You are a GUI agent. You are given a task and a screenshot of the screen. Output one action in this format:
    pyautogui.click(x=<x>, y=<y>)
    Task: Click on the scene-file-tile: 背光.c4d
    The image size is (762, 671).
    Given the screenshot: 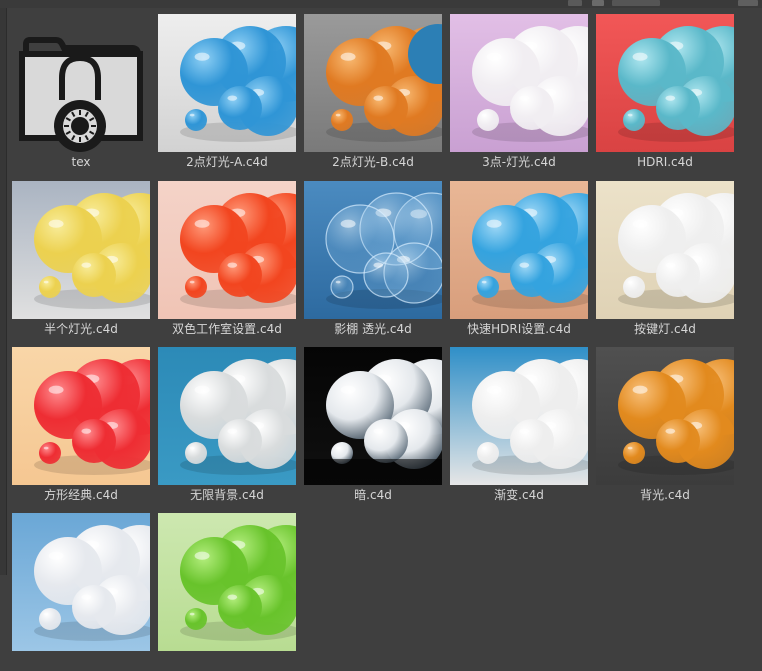 What is the action you would take?
    pyautogui.click(x=664, y=424)
    